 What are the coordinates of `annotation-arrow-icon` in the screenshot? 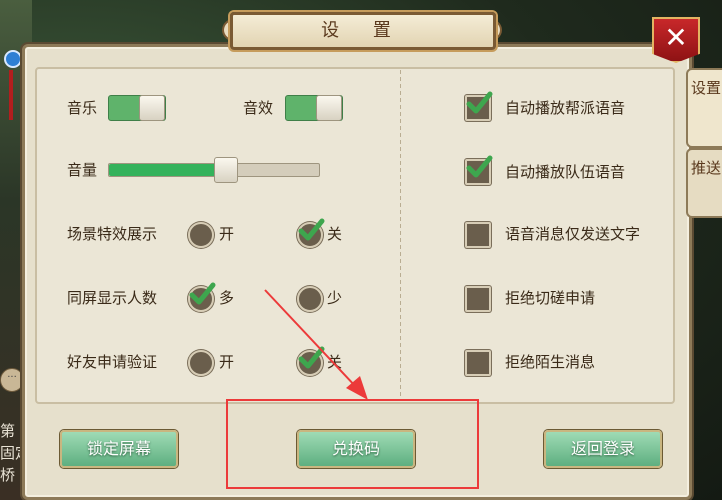 It's located at (316, 344).